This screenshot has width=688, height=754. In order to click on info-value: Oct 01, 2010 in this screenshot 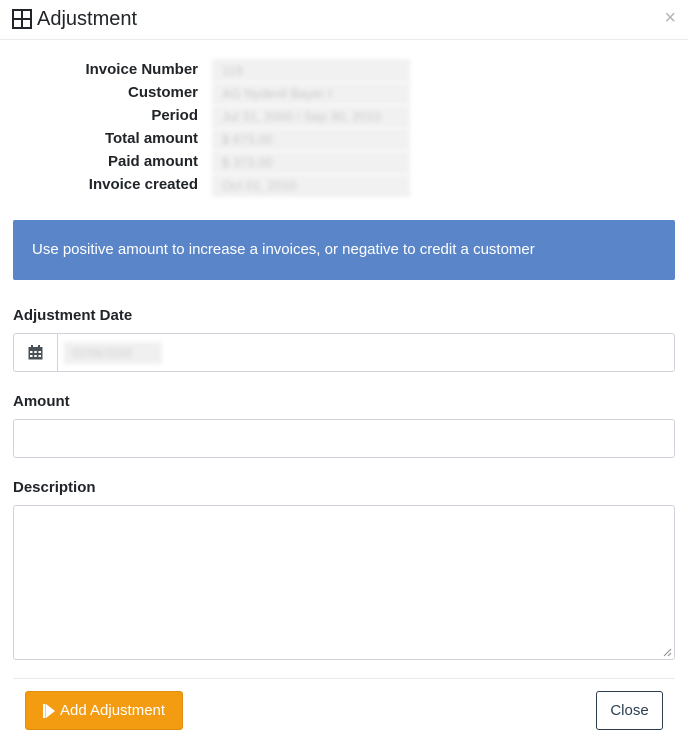, I will do `click(311, 185)`.